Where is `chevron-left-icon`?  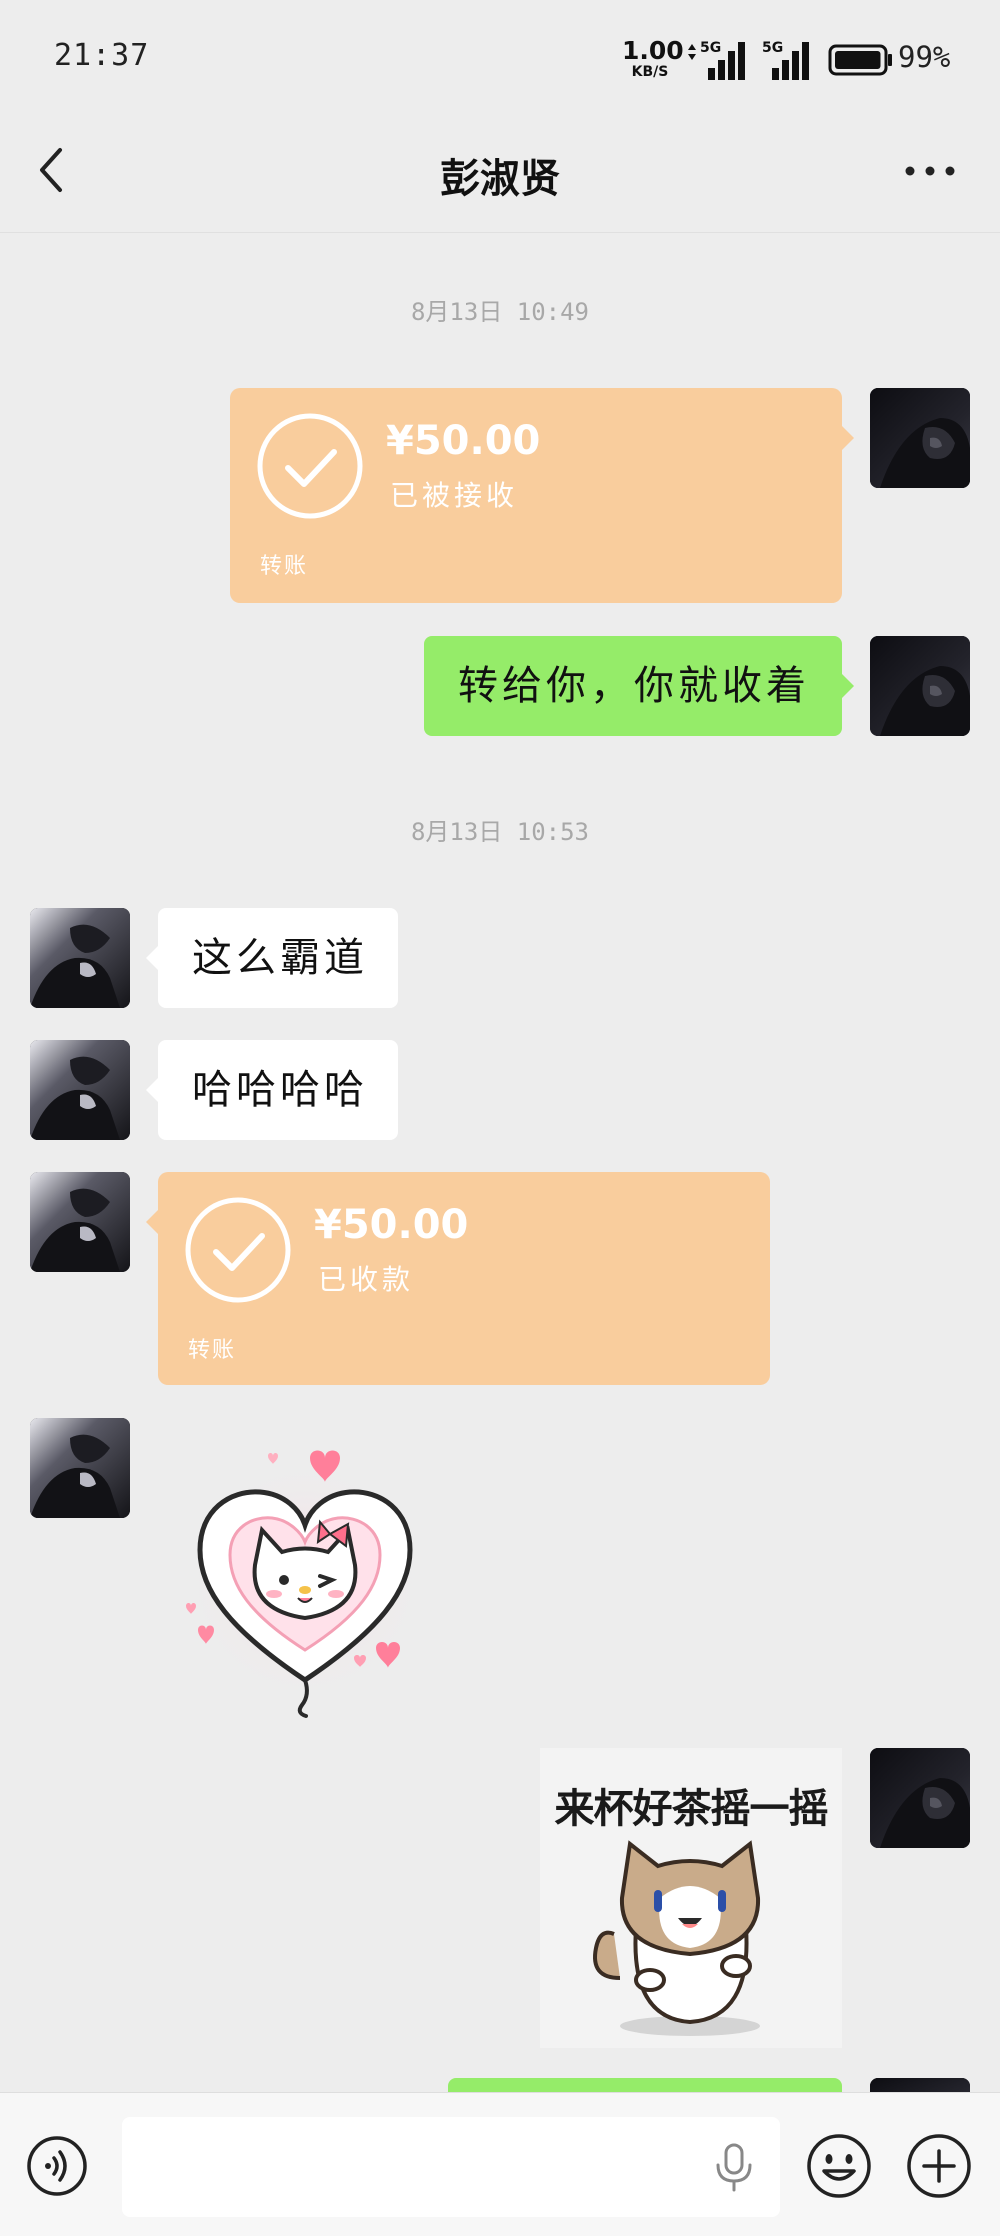
chevron-left-icon is located at coordinates (51, 170).